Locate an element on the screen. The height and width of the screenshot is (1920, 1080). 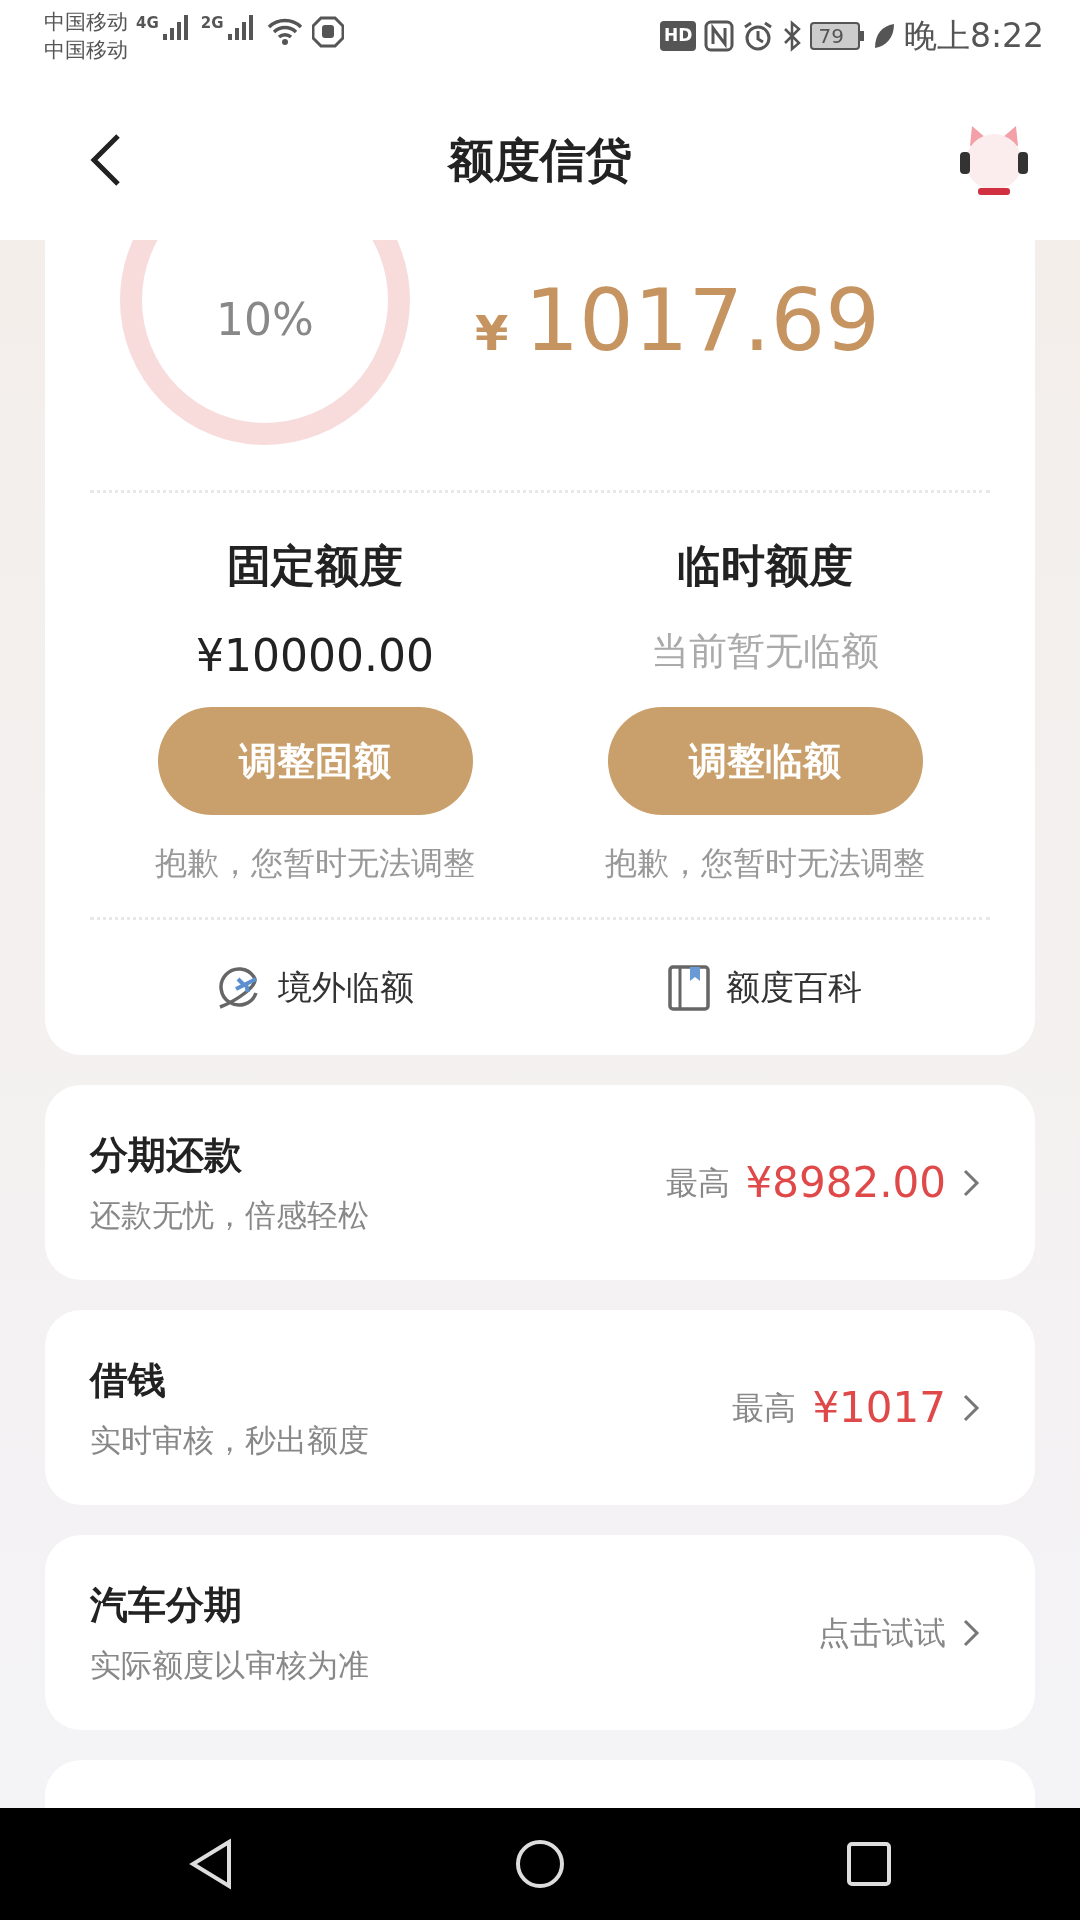
product-card: 分期还款 还款无忧，倍感轻松 最高 ¥8982.00 is located at coordinates (540, 1182).